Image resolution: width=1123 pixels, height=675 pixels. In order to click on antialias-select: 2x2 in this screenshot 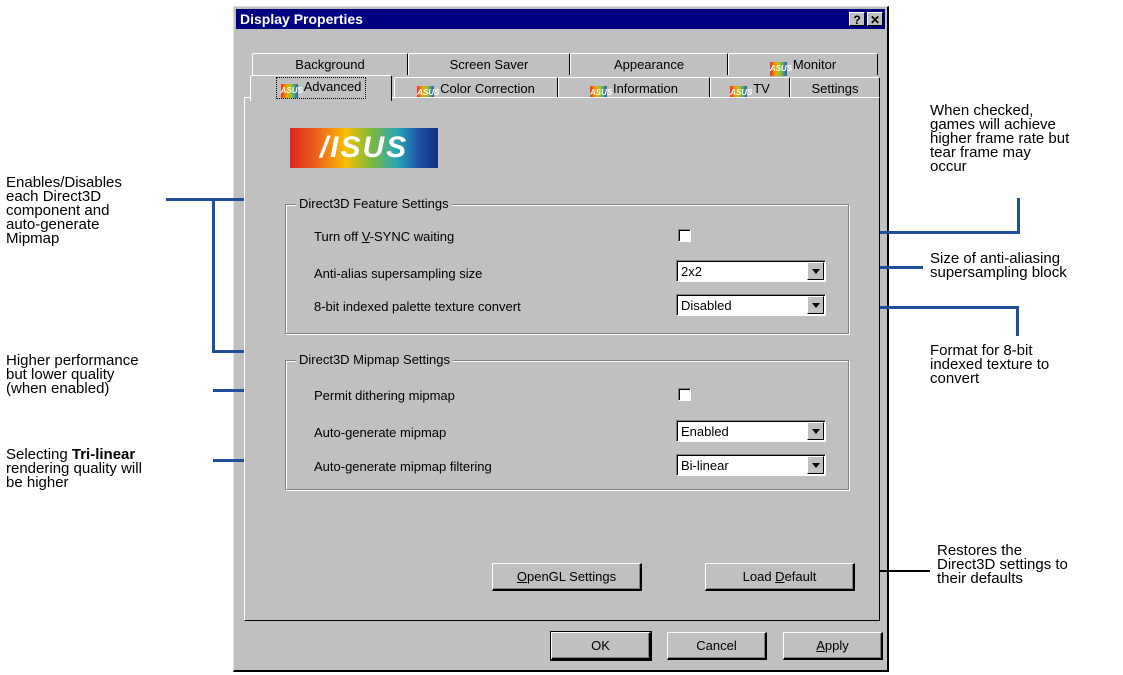, I will do `click(751, 271)`.